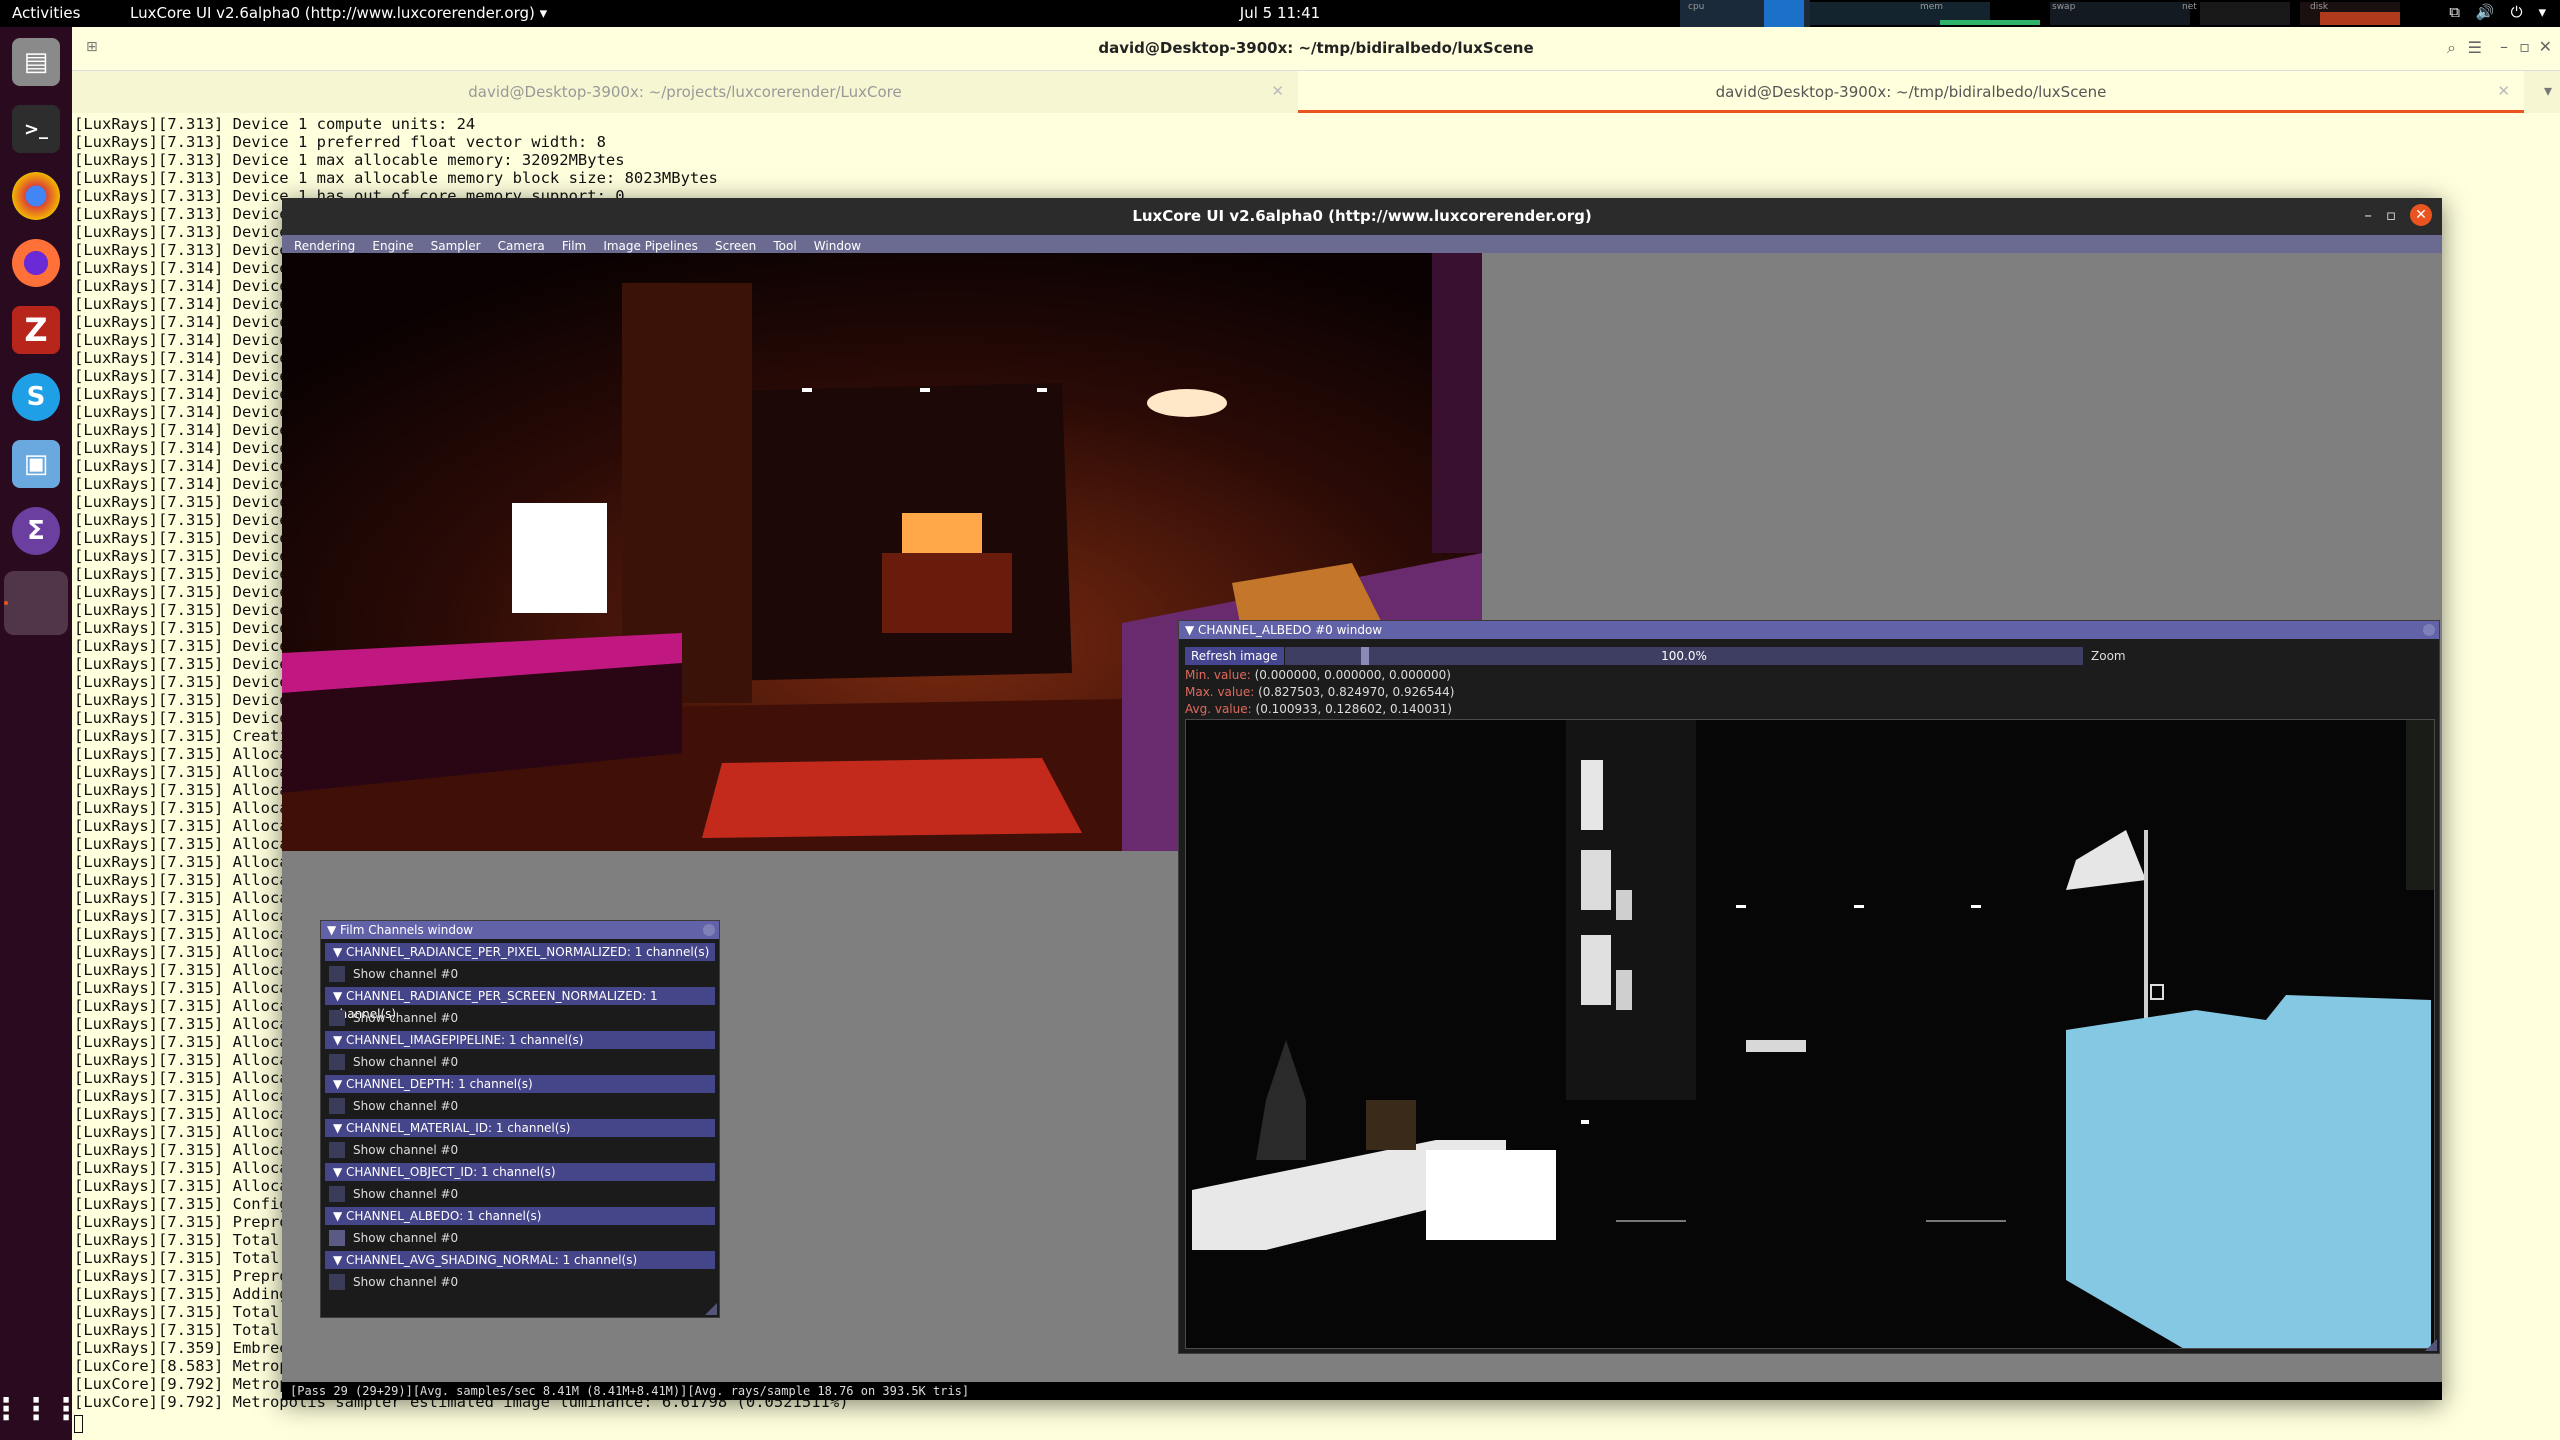  What do you see at coordinates (2542, 12) in the screenshot?
I see `chevron-down-icon: ▾` at bounding box center [2542, 12].